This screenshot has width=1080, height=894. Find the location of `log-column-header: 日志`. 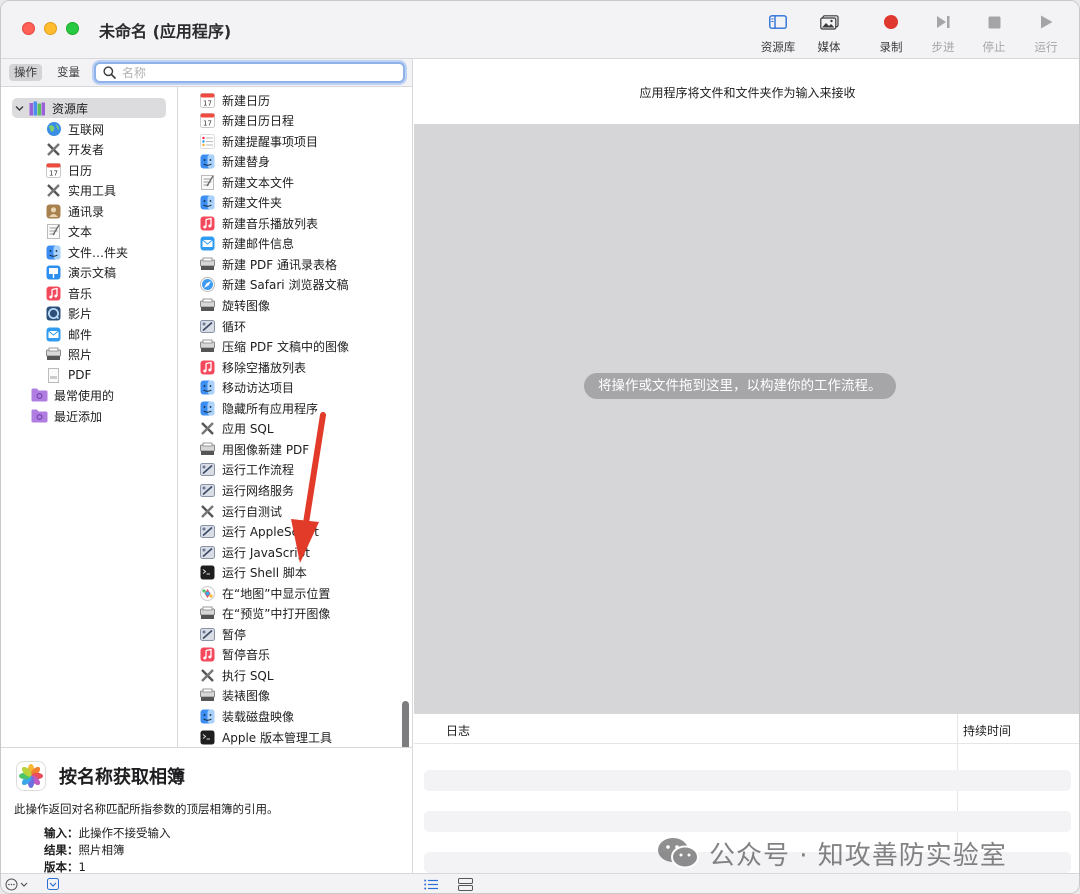

log-column-header: 日志 is located at coordinates (458, 730).